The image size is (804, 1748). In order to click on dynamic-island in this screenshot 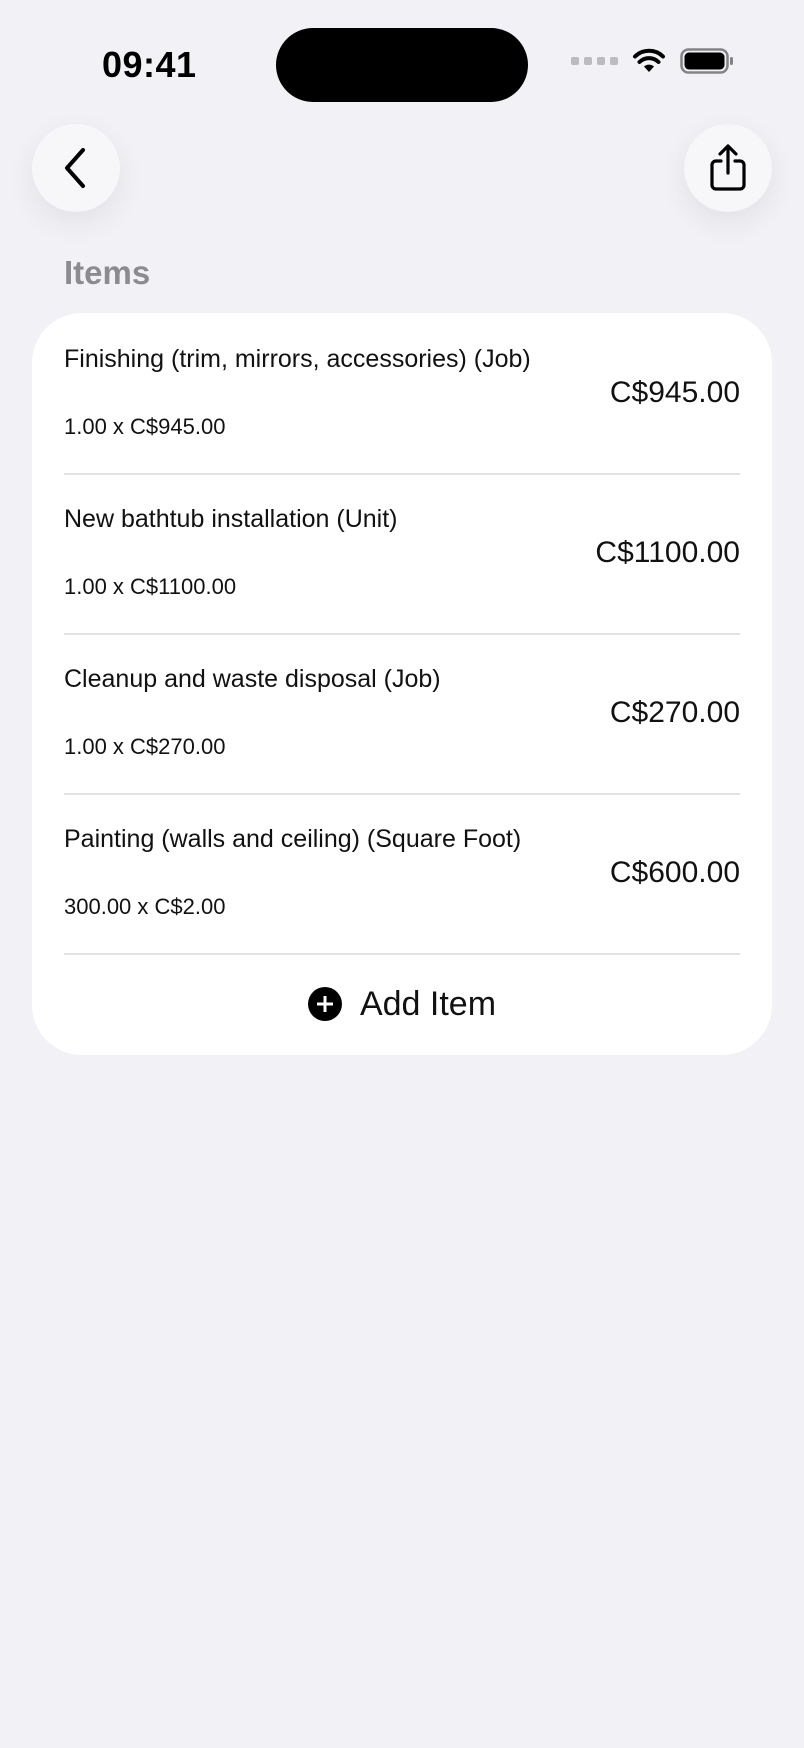, I will do `click(402, 65)`.